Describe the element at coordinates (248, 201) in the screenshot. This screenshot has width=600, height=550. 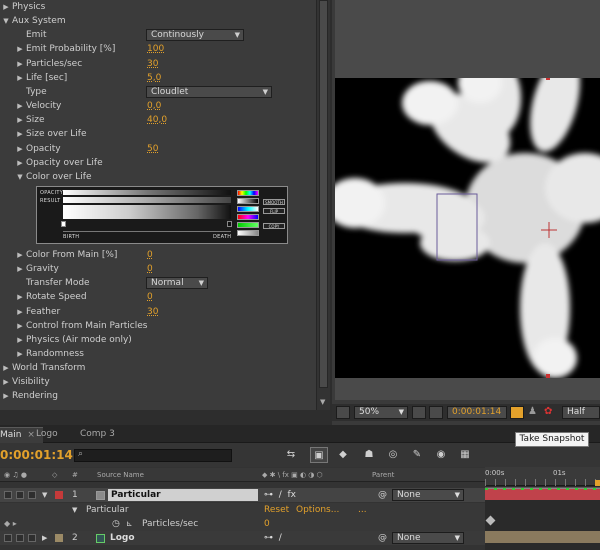
I see `preset-bw-button` at that location.